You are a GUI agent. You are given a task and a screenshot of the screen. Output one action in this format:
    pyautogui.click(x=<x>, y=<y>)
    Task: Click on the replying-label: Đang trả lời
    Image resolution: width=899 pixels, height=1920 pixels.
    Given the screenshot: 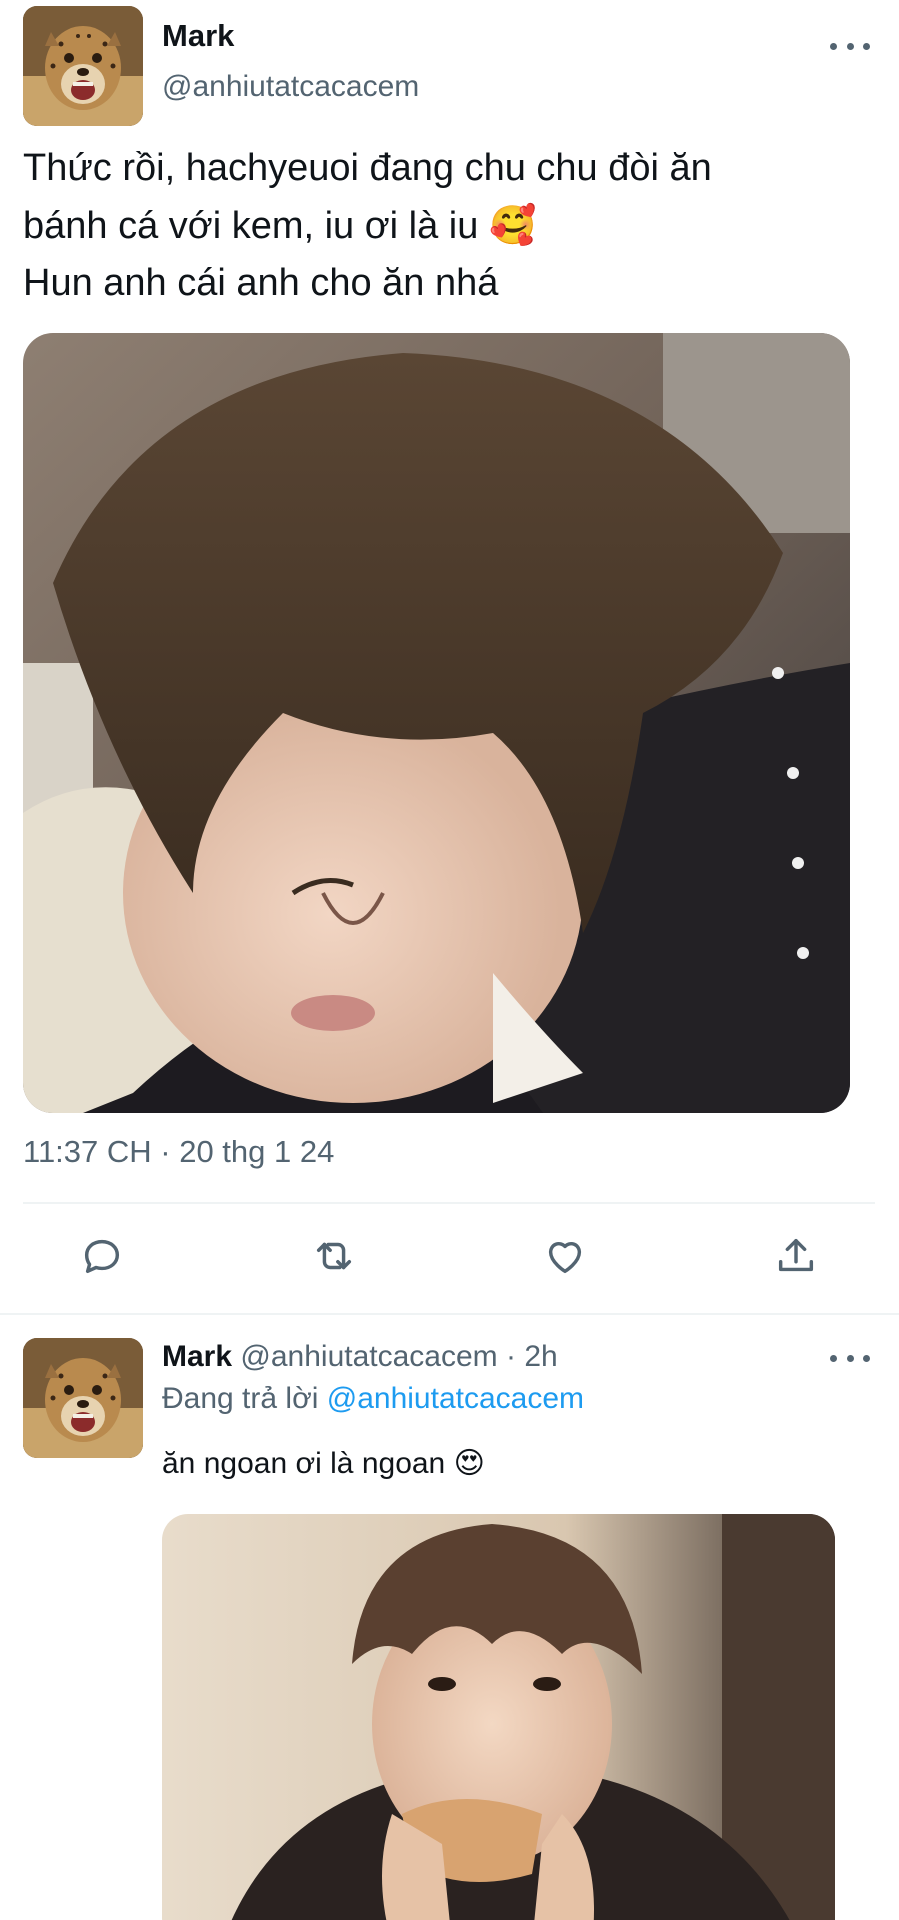 What is the action you would take?
    pyautogui.click(x=240, y=1398)
    